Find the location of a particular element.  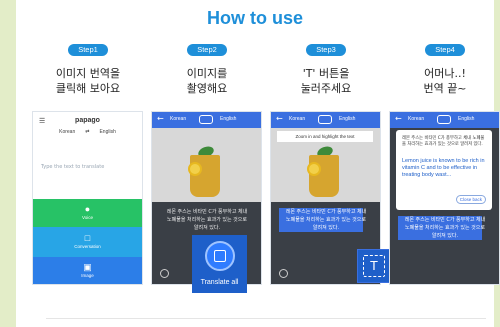

conversation-label: Conversation is located at coordinates (87, 246).